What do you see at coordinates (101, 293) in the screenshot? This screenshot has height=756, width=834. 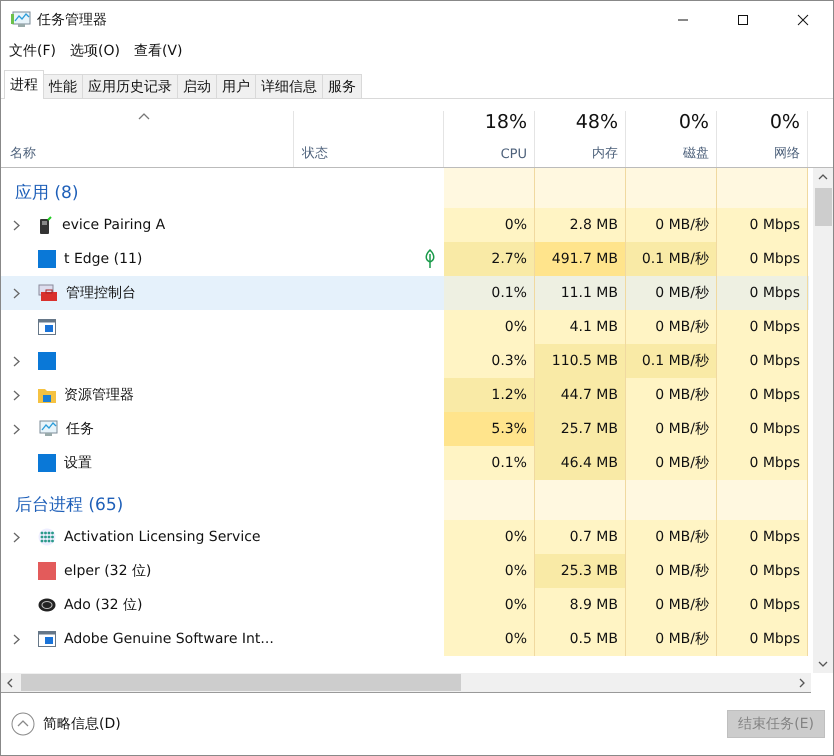 I see `process-name: 管理控制台` at bounding box center [101, 293].